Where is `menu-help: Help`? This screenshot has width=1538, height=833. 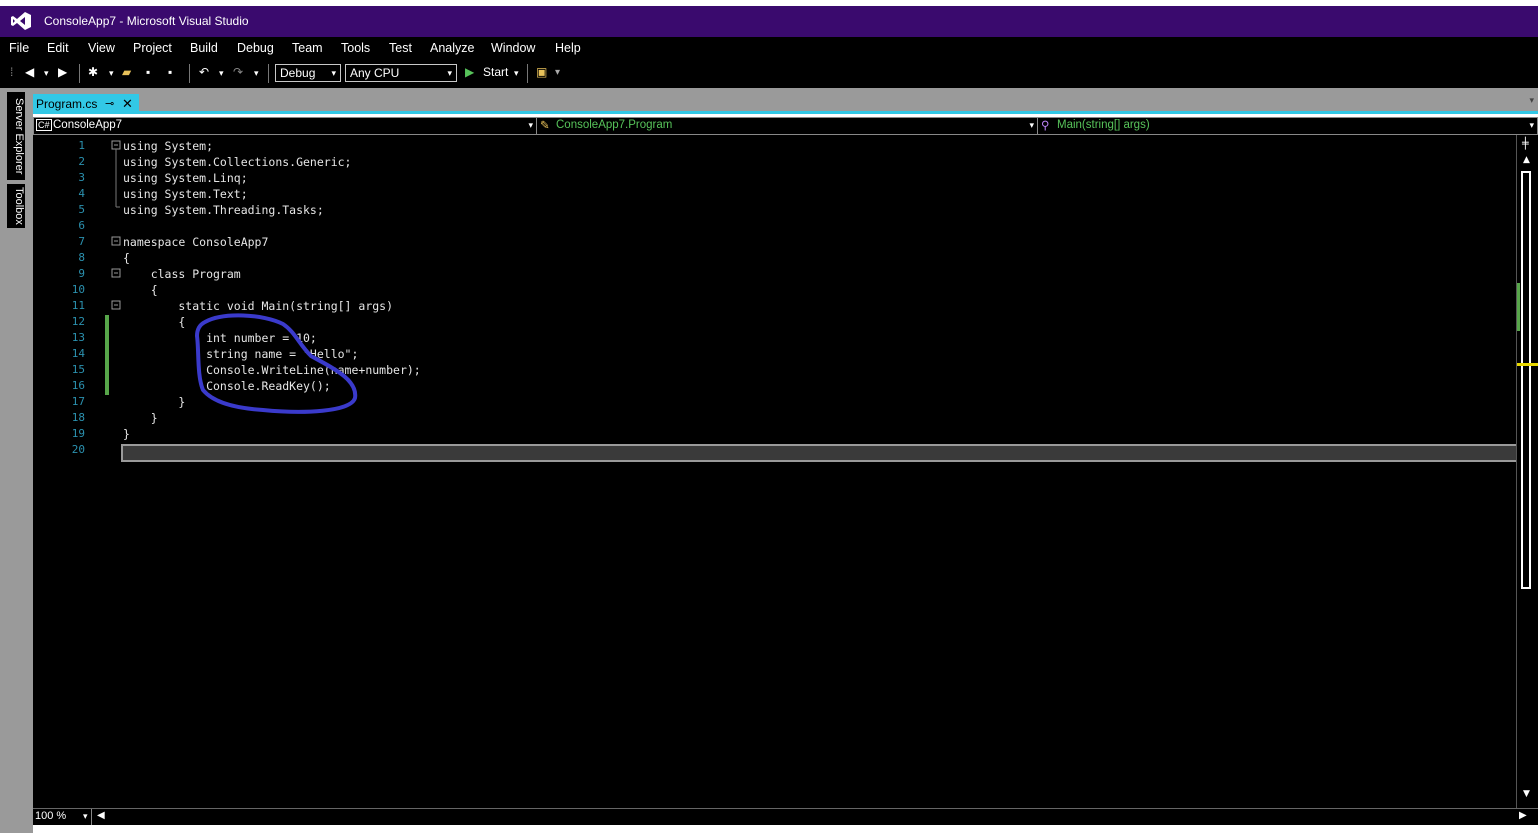
menu-help: Help is located at coordinates (568, 48).